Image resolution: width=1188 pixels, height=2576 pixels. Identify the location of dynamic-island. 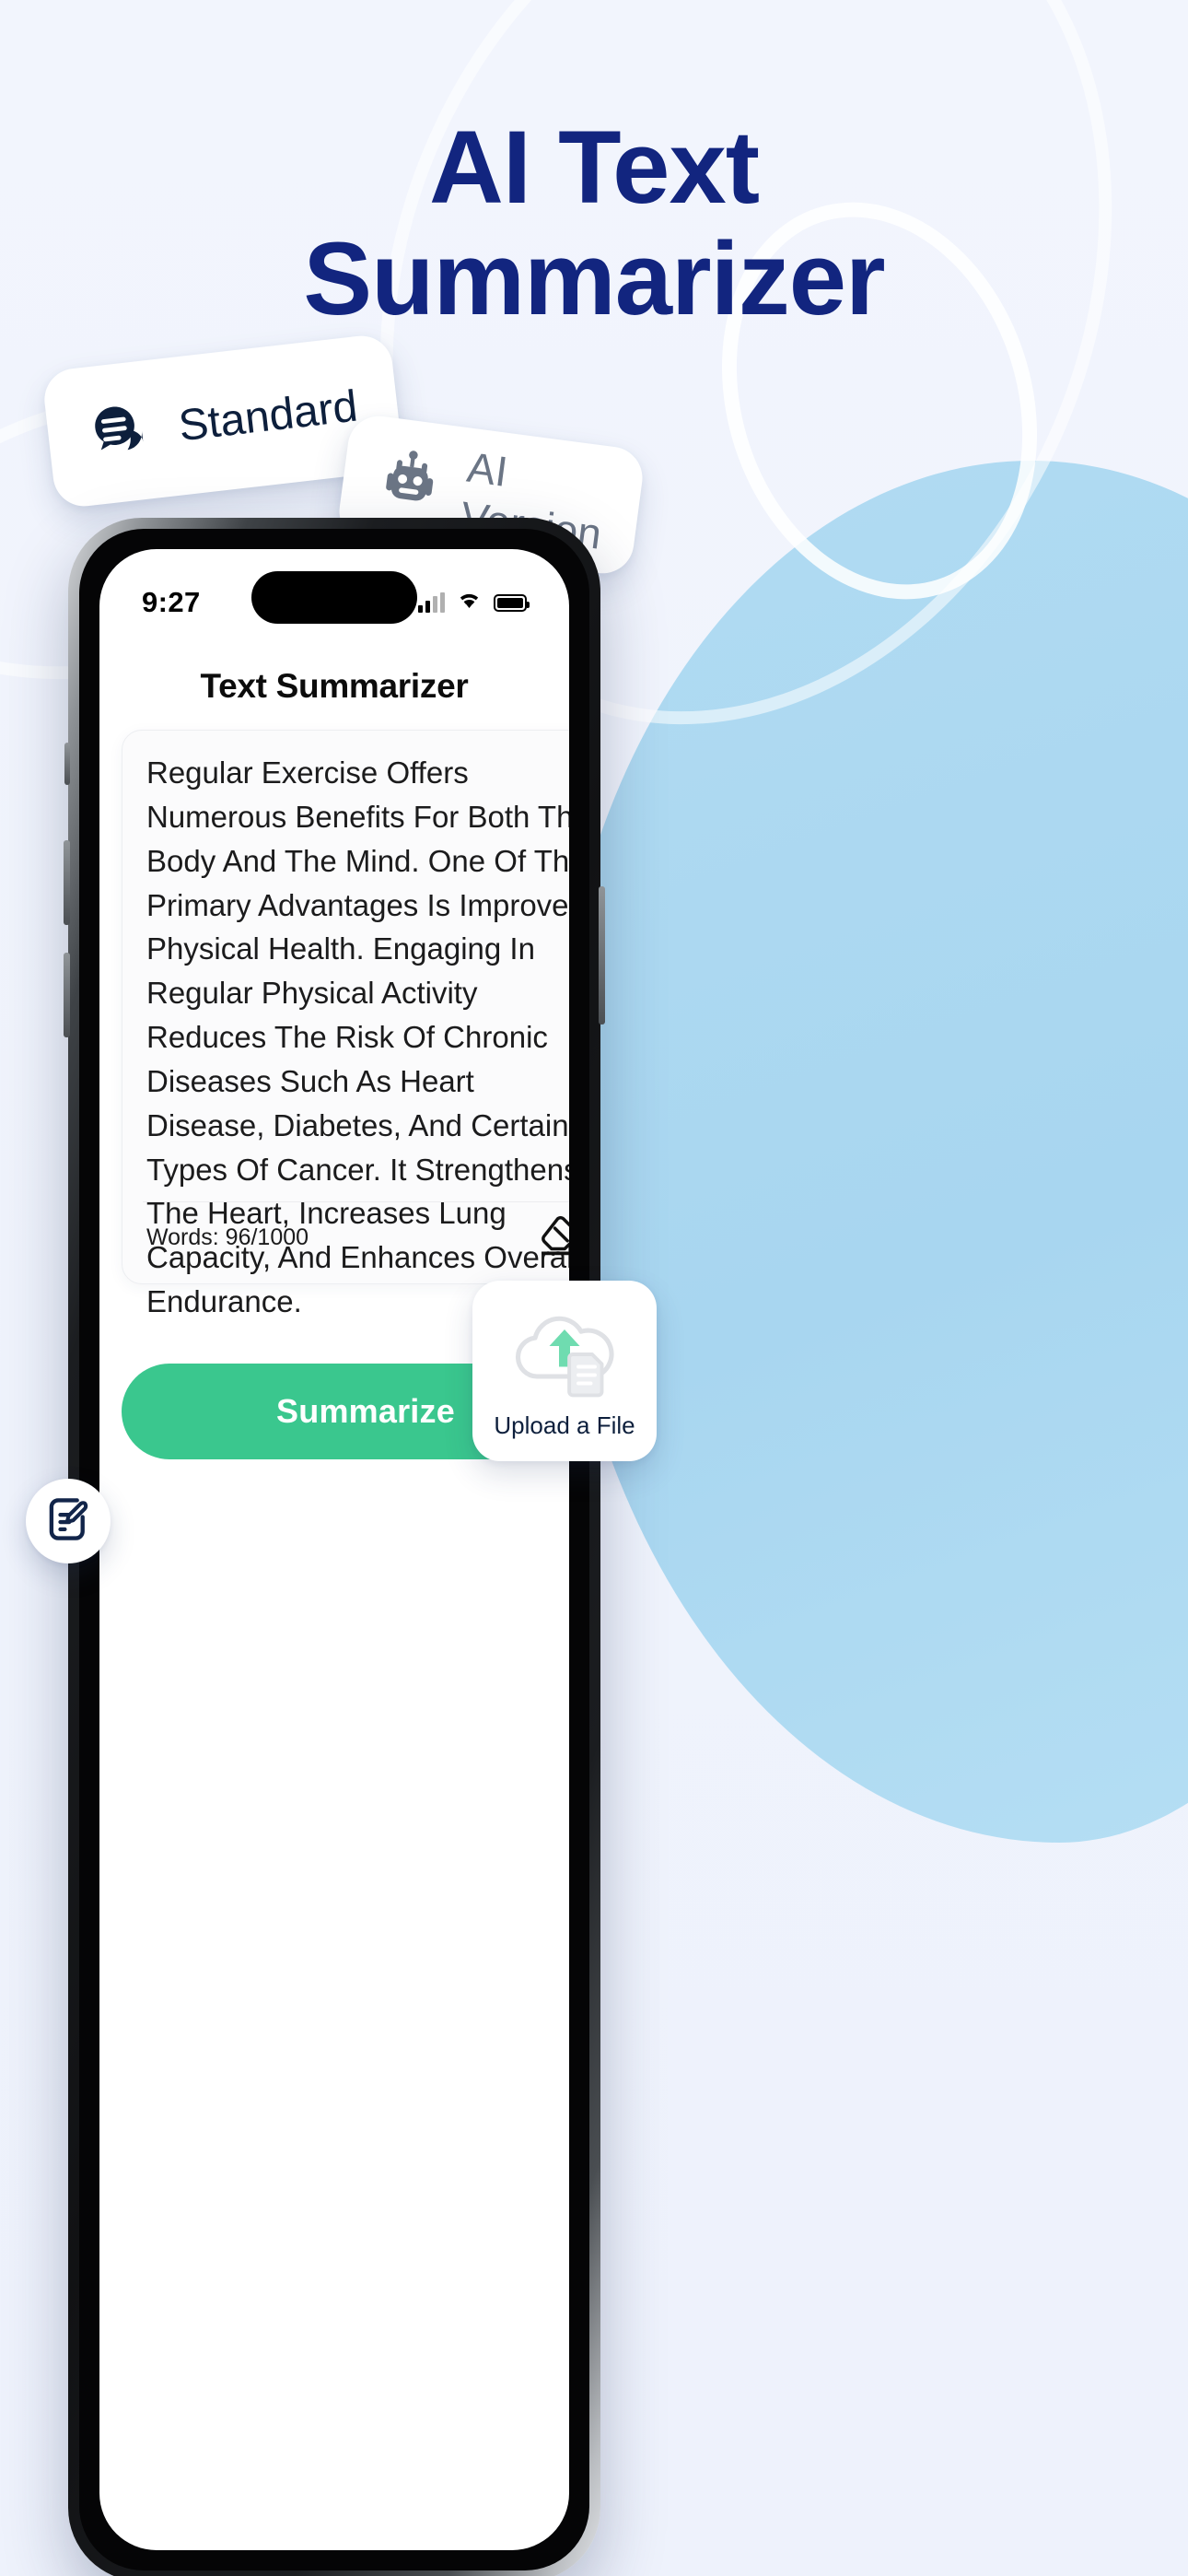
(334, 597).